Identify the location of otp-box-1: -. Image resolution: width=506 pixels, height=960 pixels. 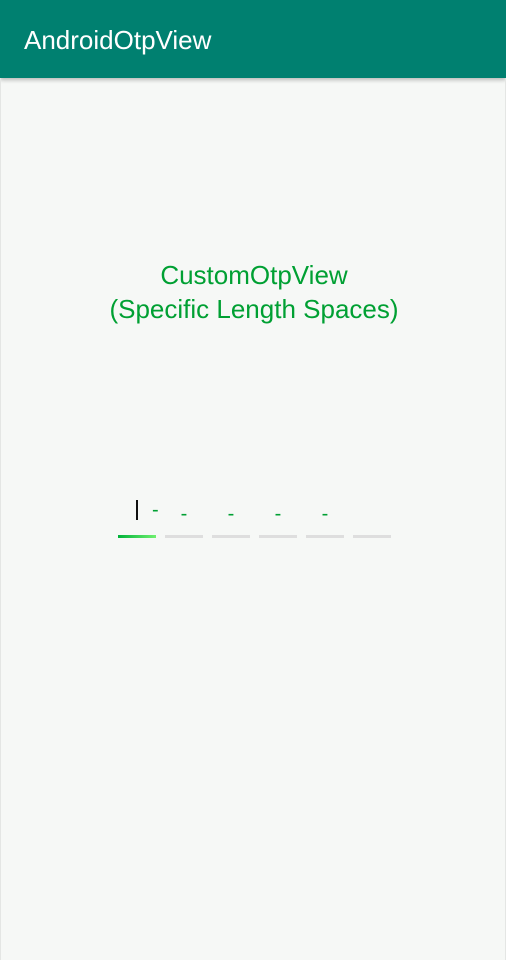
(138, 521).